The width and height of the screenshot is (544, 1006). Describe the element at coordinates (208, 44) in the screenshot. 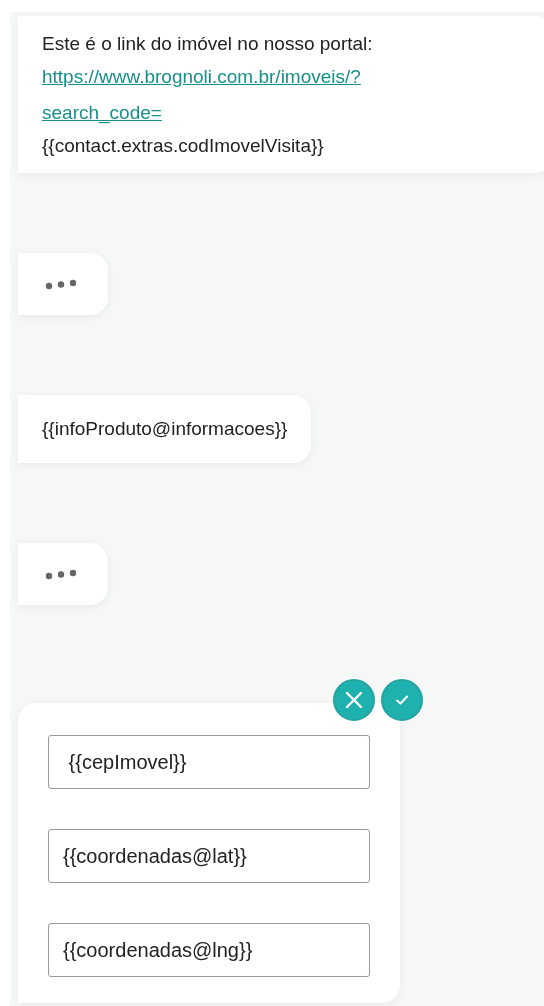

I see `message-text: Este é o link do imóvel no nosso portal:` at that location.